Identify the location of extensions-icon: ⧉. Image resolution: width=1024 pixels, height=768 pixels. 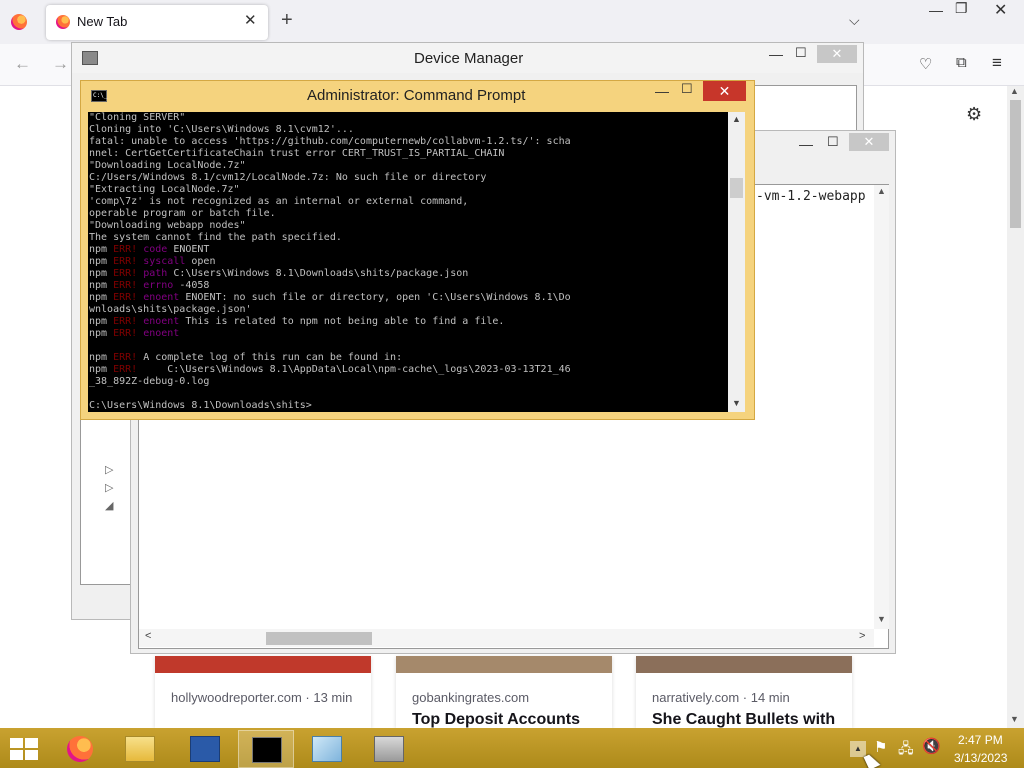
(961, 62).